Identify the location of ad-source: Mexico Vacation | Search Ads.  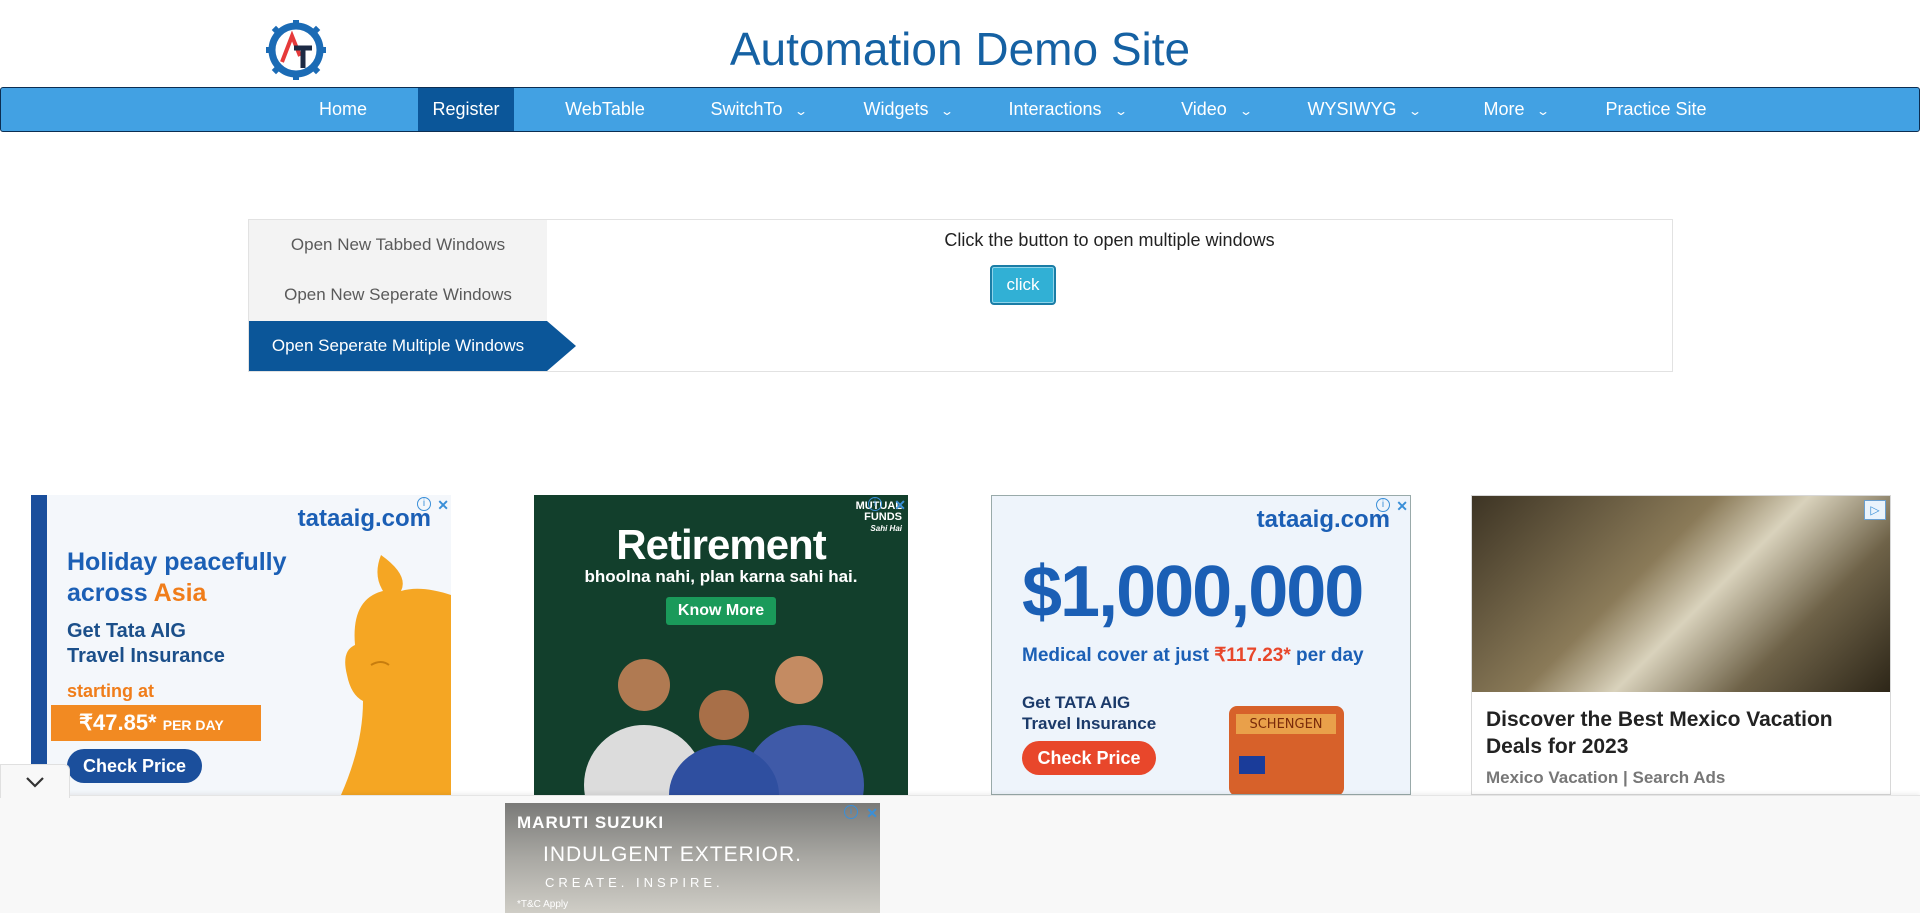
(1606, 777).